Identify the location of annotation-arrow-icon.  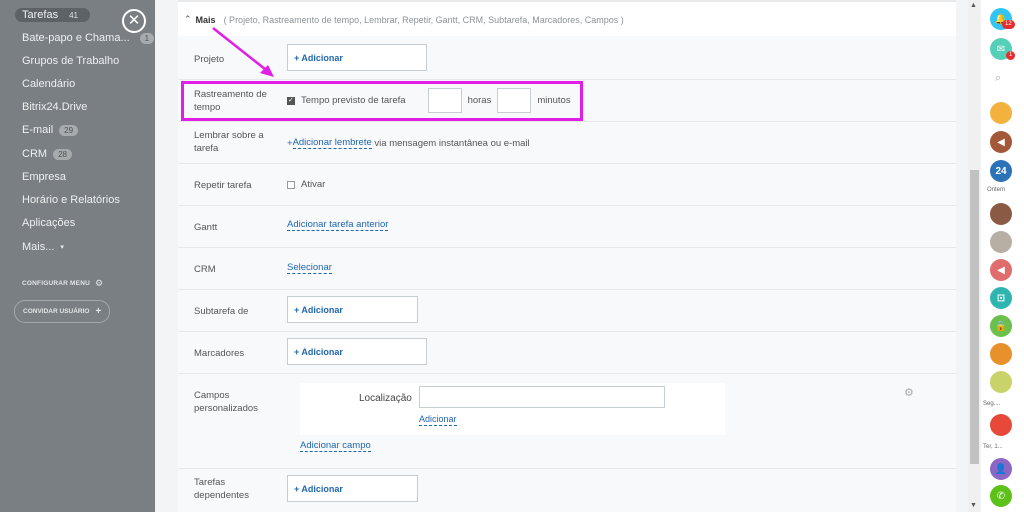
(243, 52).